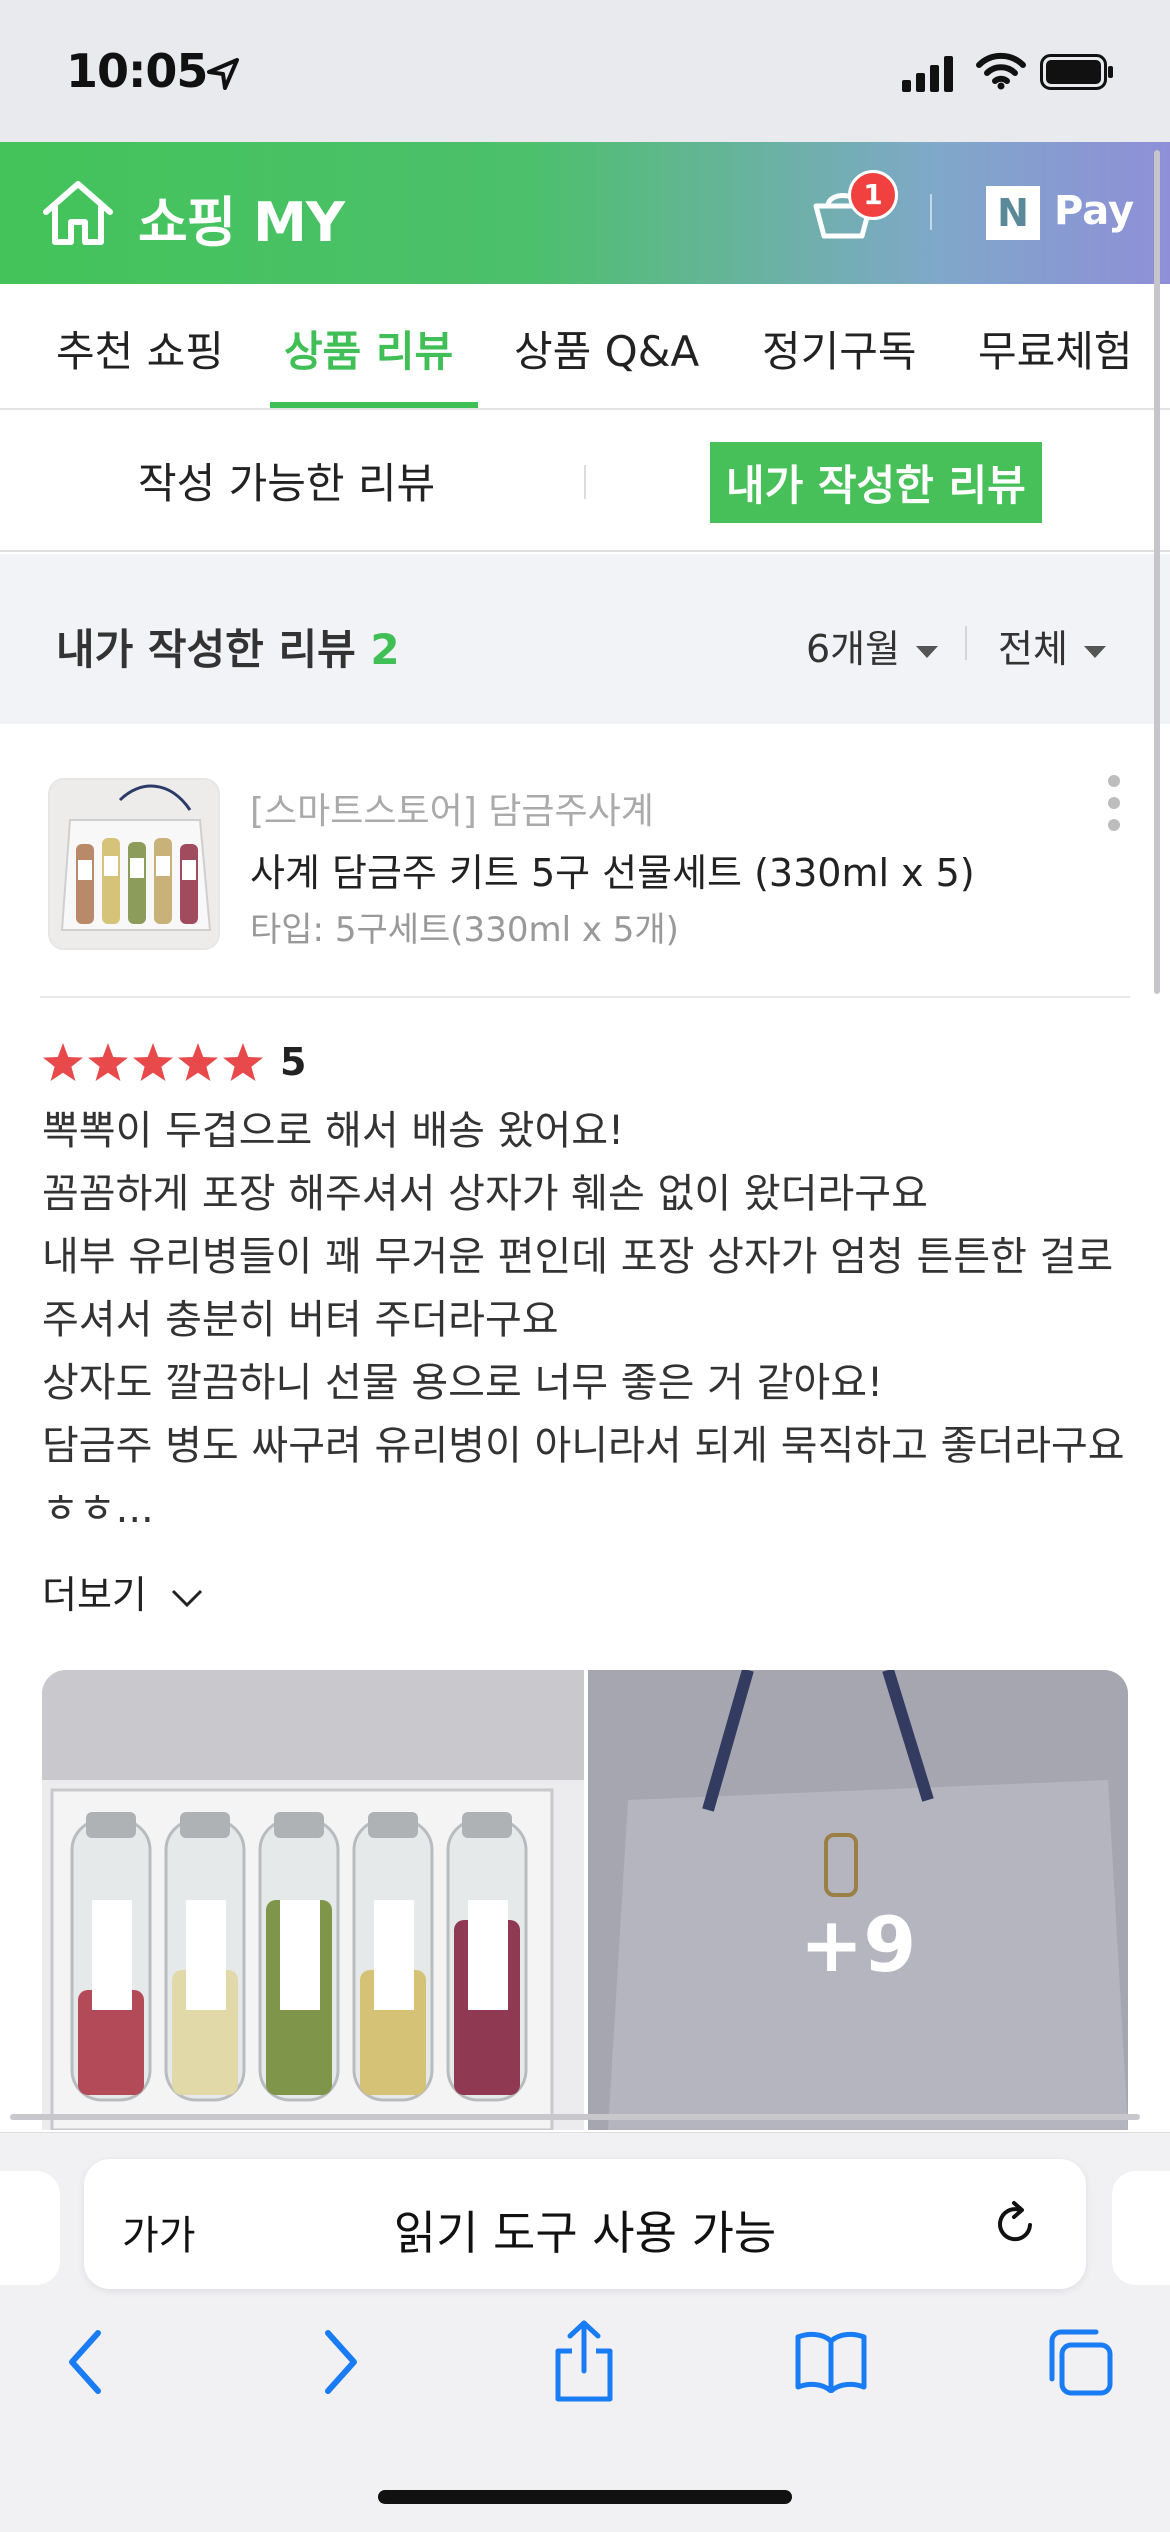  I want to click on active-tab-indicator, so click(374, 405).